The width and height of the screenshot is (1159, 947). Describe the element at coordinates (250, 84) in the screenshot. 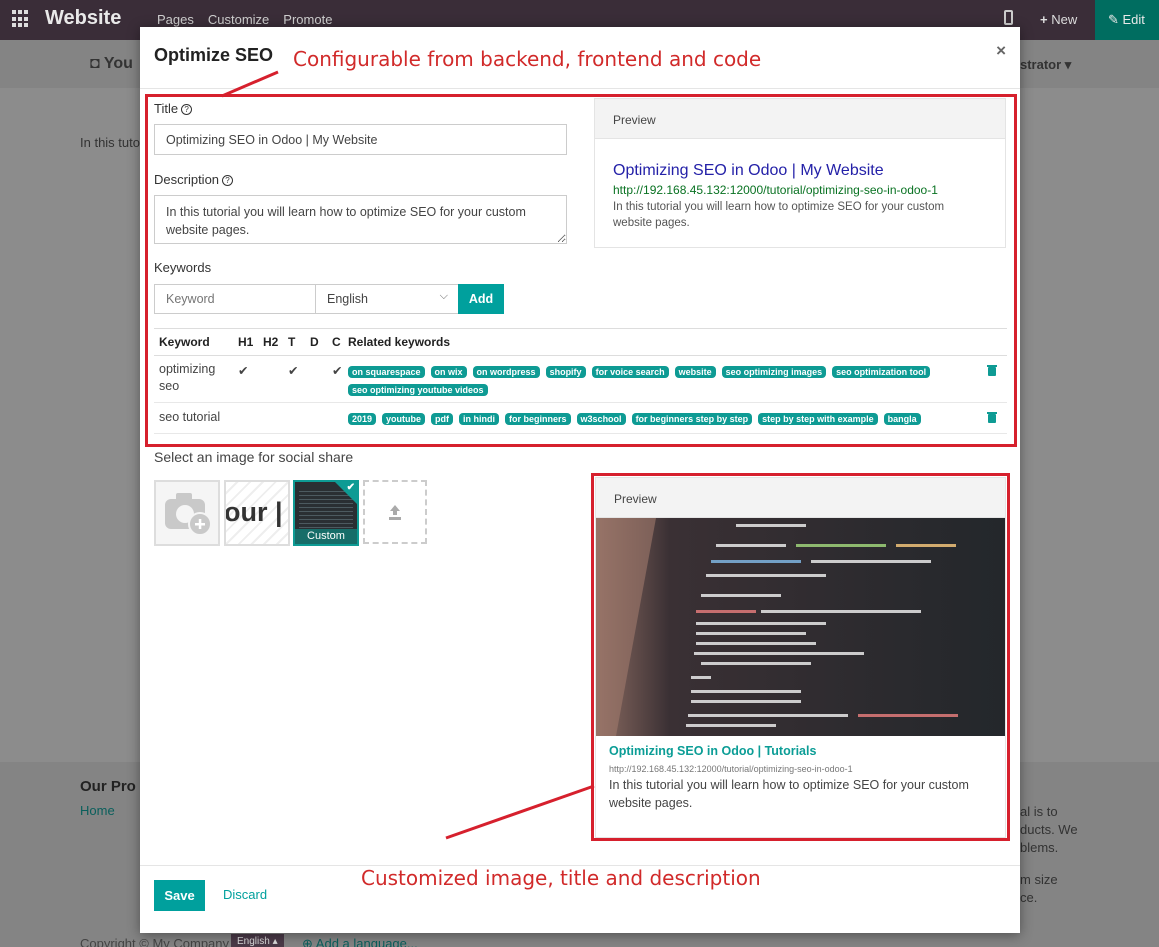

I see `annotation-line-top` at that location.